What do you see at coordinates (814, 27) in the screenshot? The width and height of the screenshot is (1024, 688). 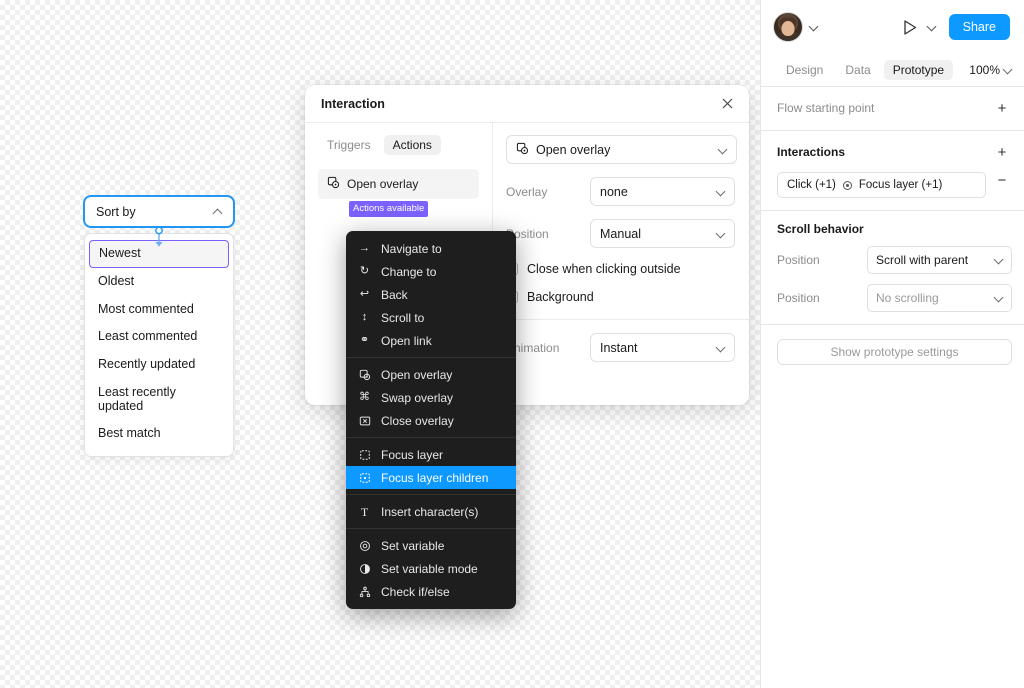 I see `avatar-chevron-down-icon` at bounding box center [814, 27].